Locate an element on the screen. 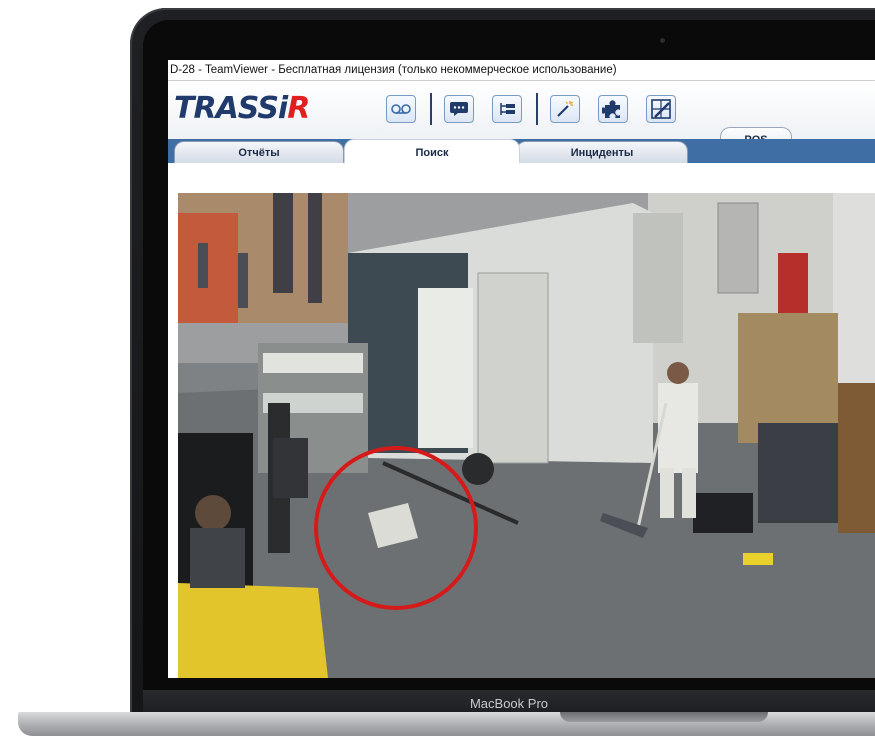 The image size is (875, 752). logo-accent: R is located at coordinates (298, 108).